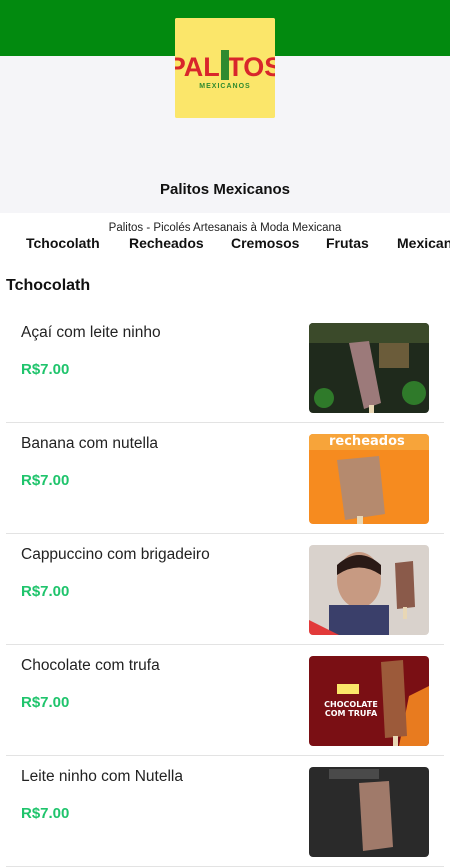  I want to click on tab-mexicanos: Mexicanos, so click(423, 243).